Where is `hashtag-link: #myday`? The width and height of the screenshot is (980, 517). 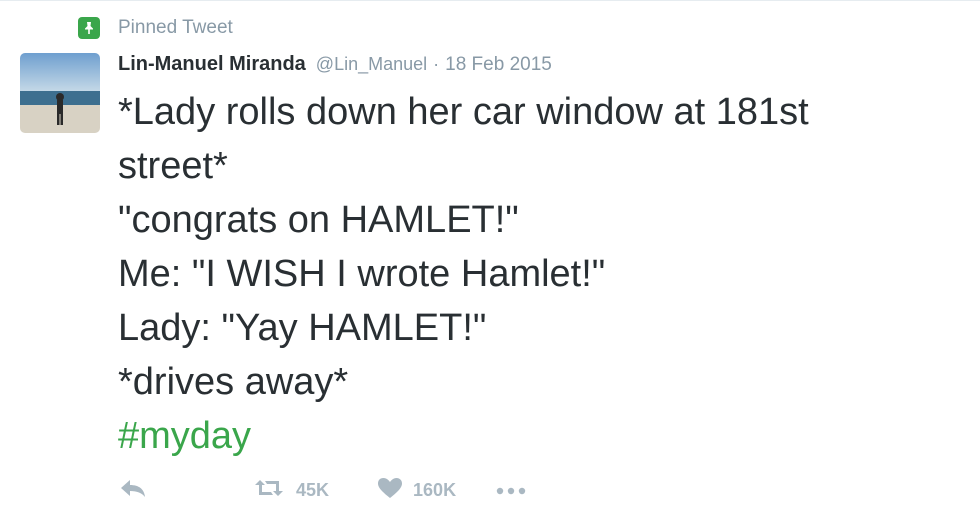
hashtag-link: #myday is located at coordinates (538, 436).